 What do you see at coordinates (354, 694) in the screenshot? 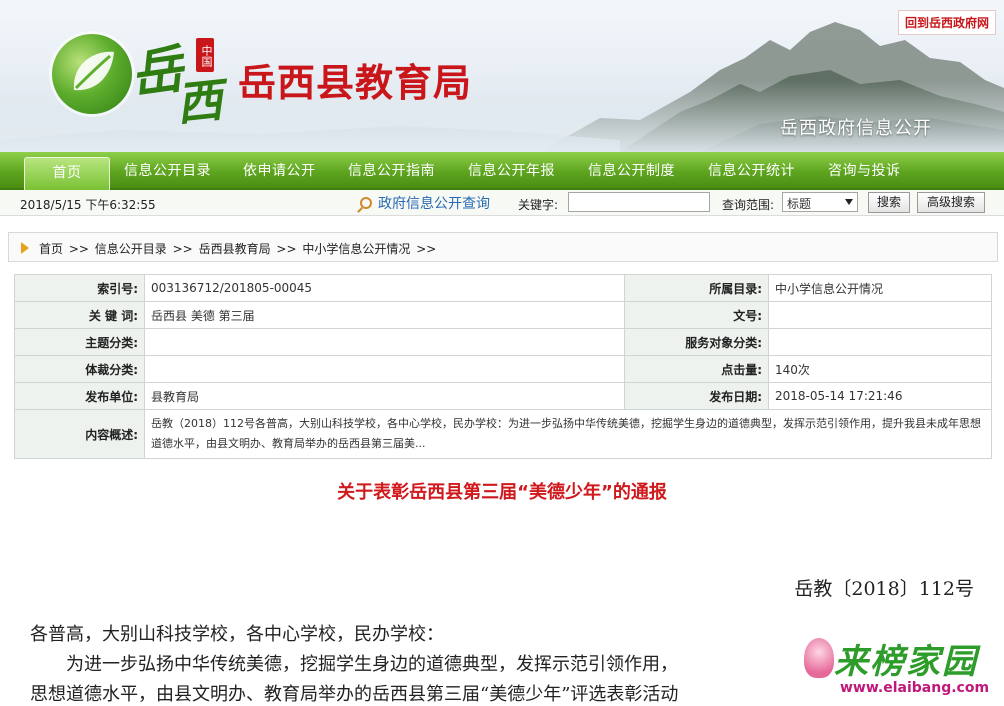
I see `article-paragraph-line: 思想道德水平，由县文明办、教育局举办的岳西县第三届“美德少年”评选表彰活动` at bounding box center [354, 694].